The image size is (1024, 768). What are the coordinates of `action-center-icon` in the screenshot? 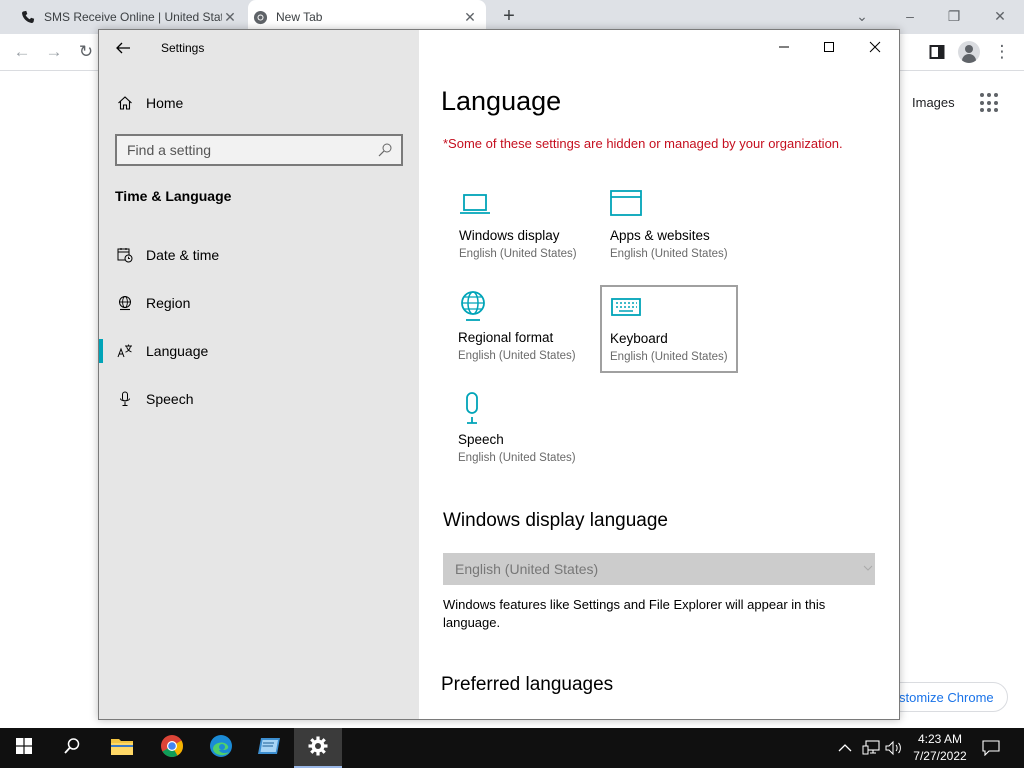 It's located at (991, 748).